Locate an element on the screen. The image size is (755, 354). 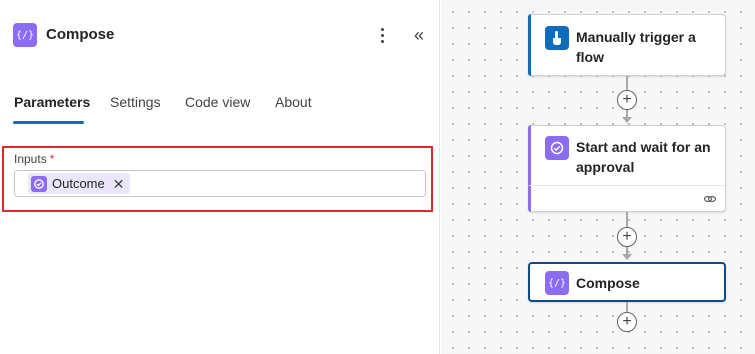
add-step-button-1: + is located at coordinates (627, 100).